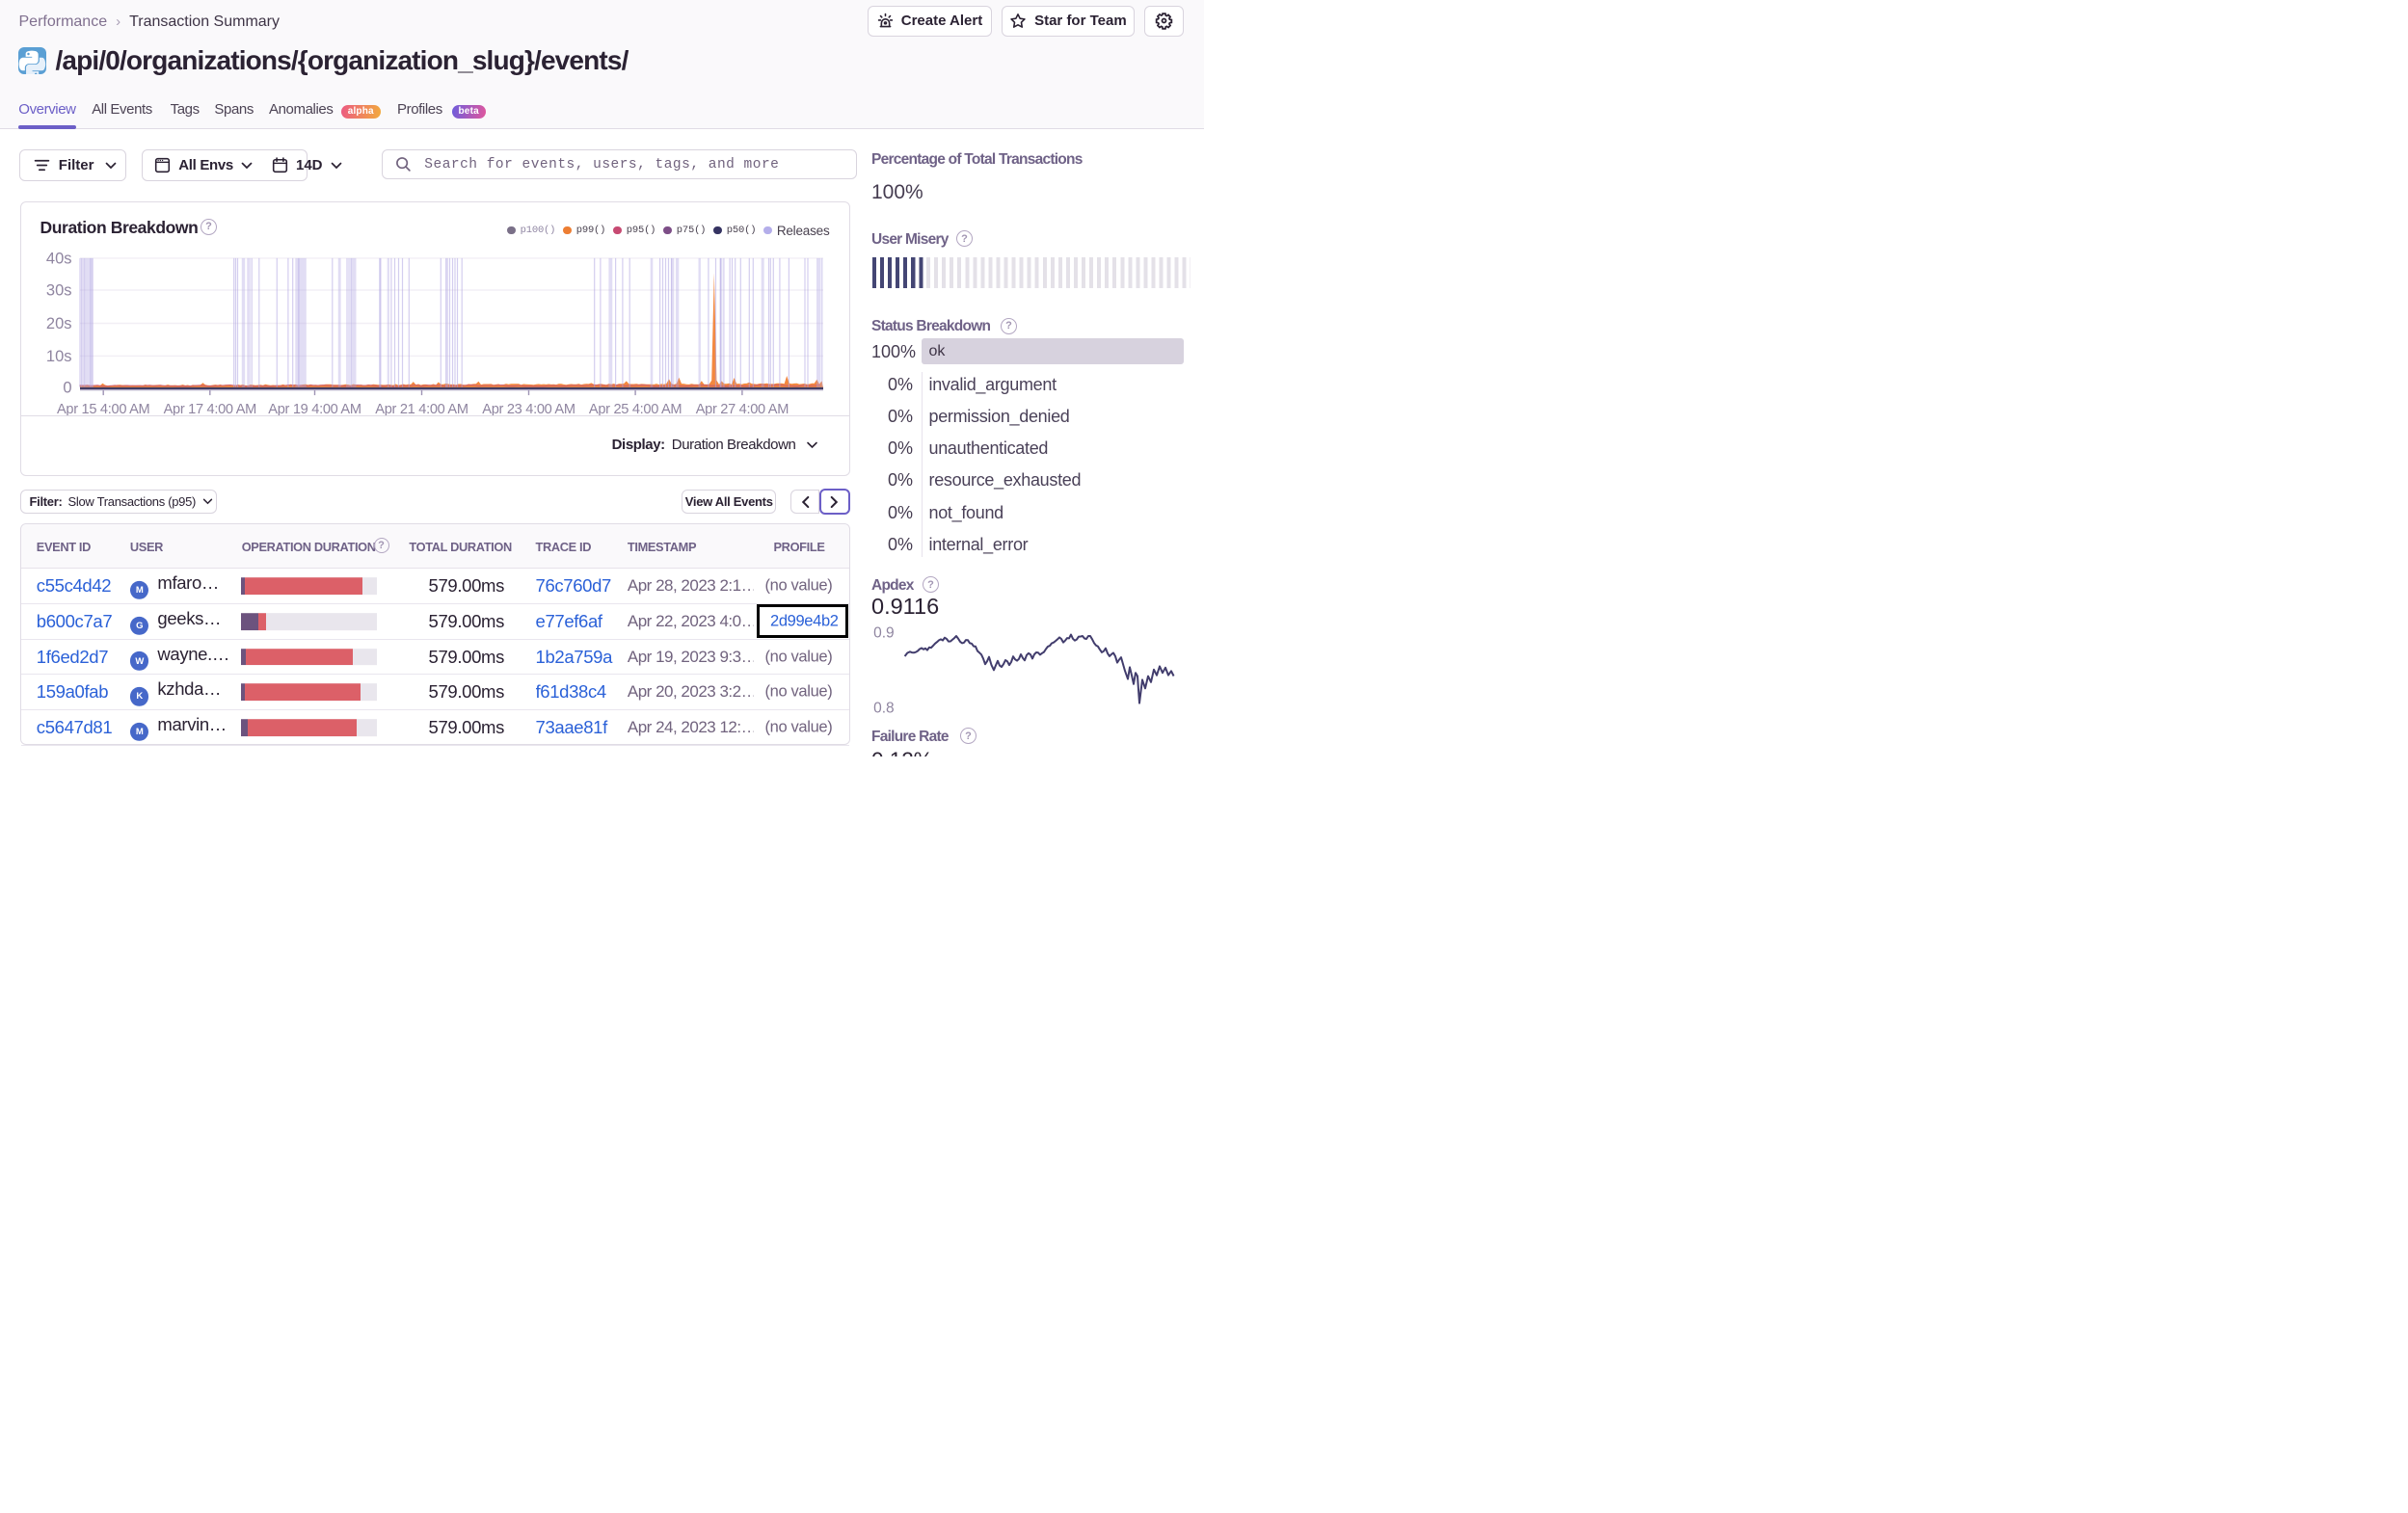 Image resolution: width=2408 pixels, height=1513 pixels. I want to click on svg-text: 20s, so click(58, 323).